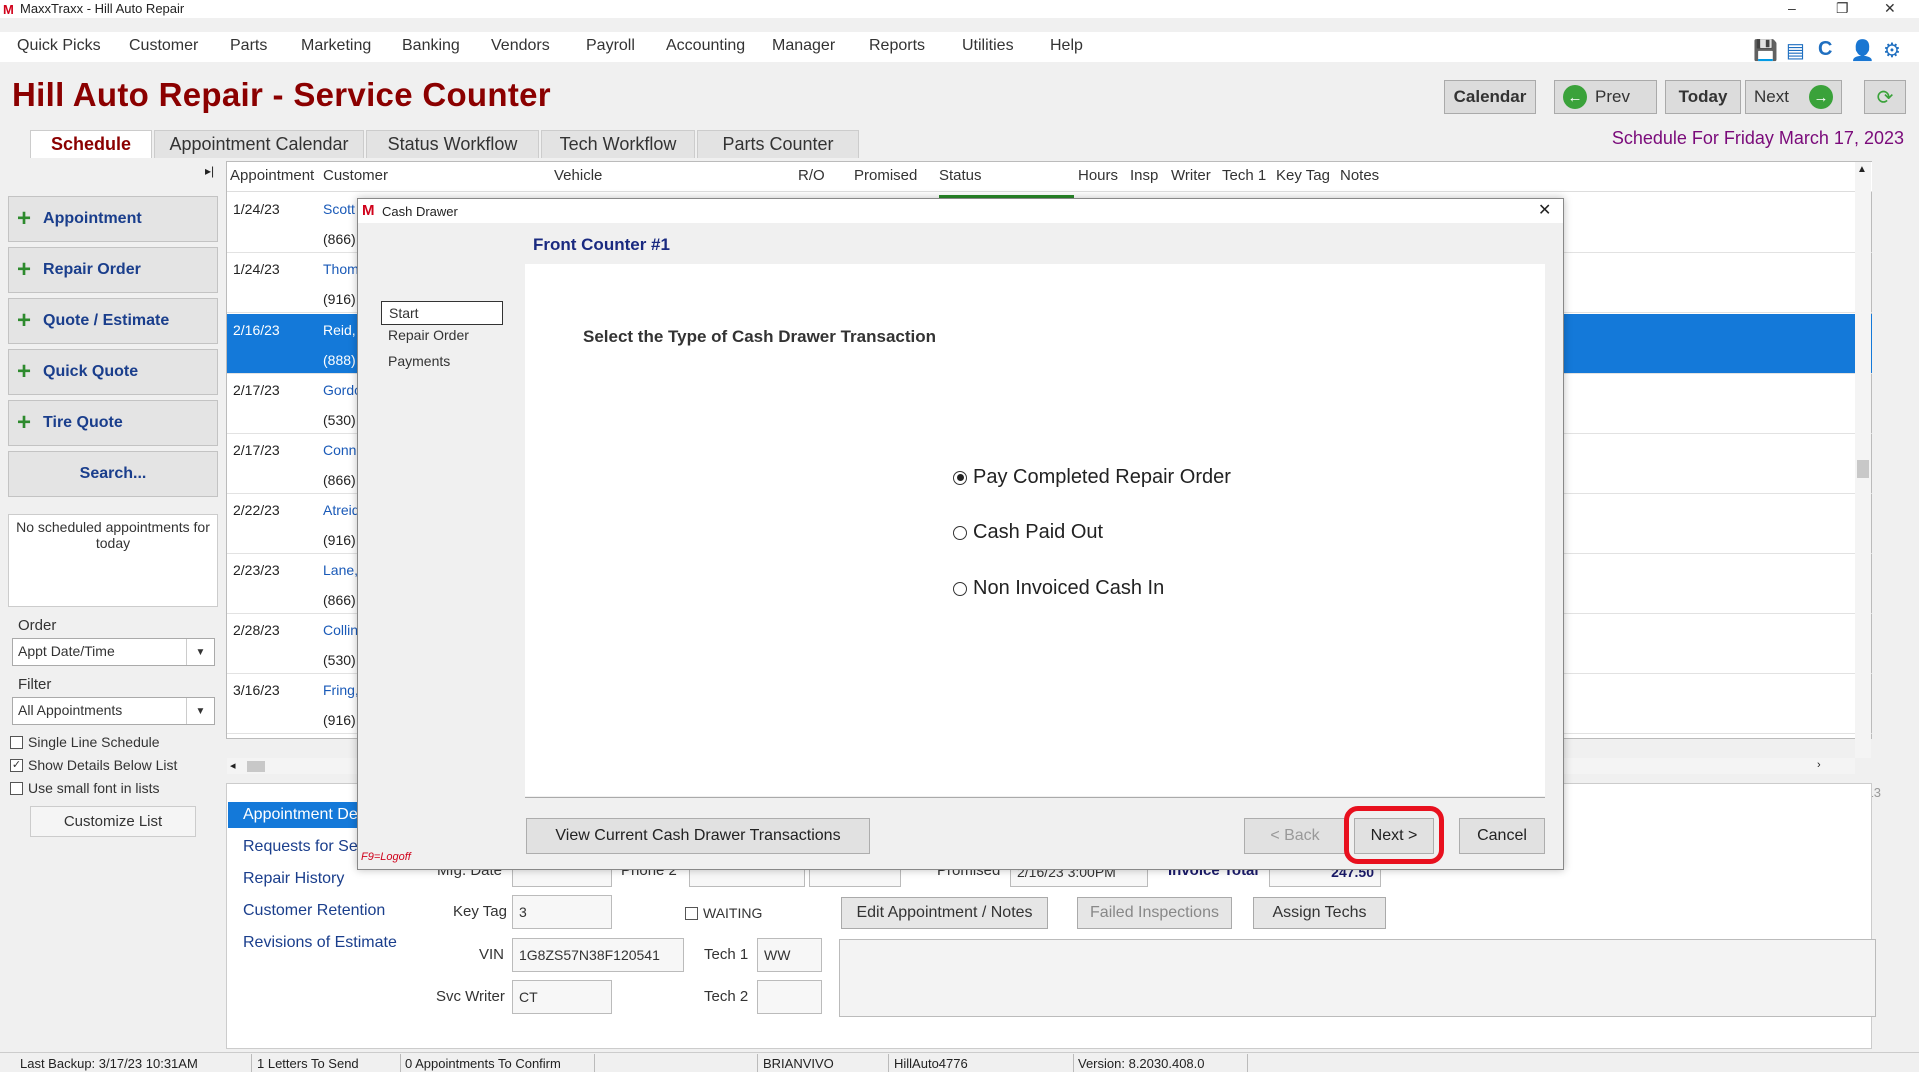 The width and height of the screenshot is (1919, 1072). I want to click on col-promised: Promised, so click(885, 177).